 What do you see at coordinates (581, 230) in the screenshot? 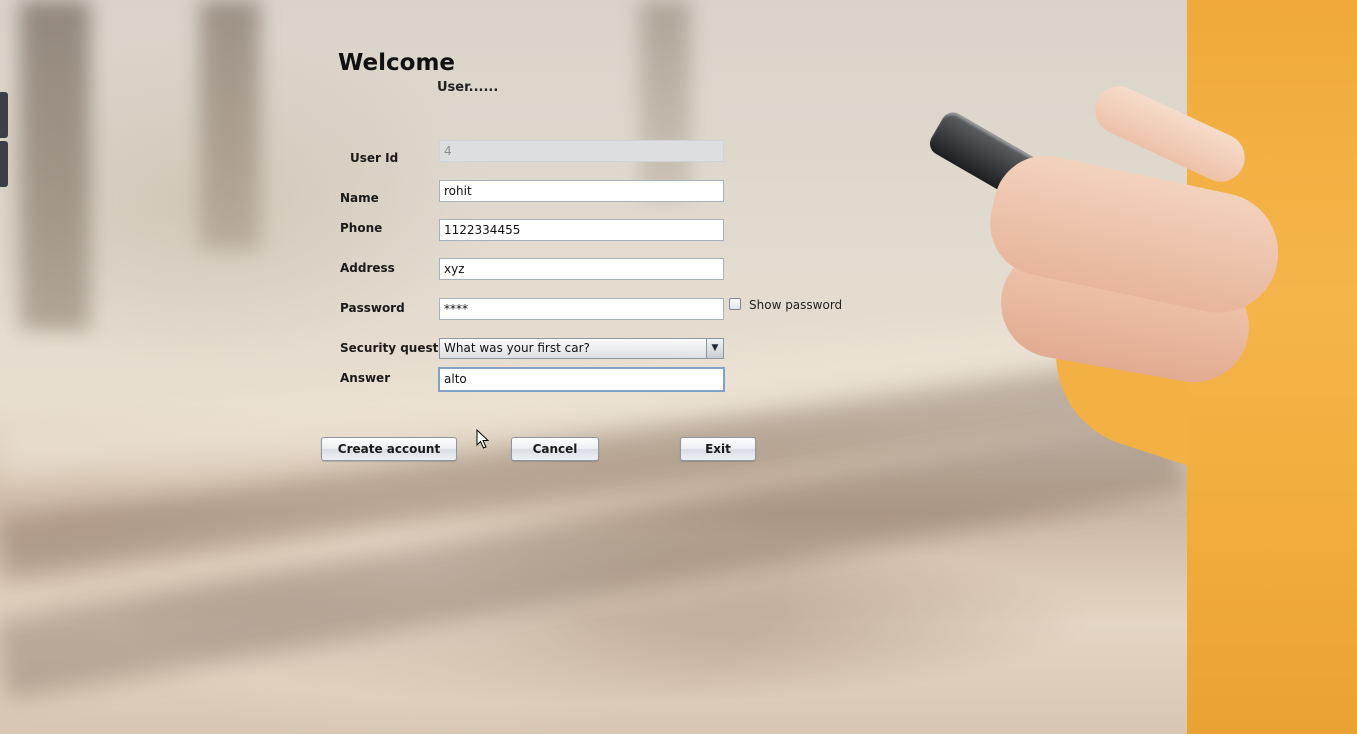
I see `phone-field: 1122334455` at bounding box center [581, 230].